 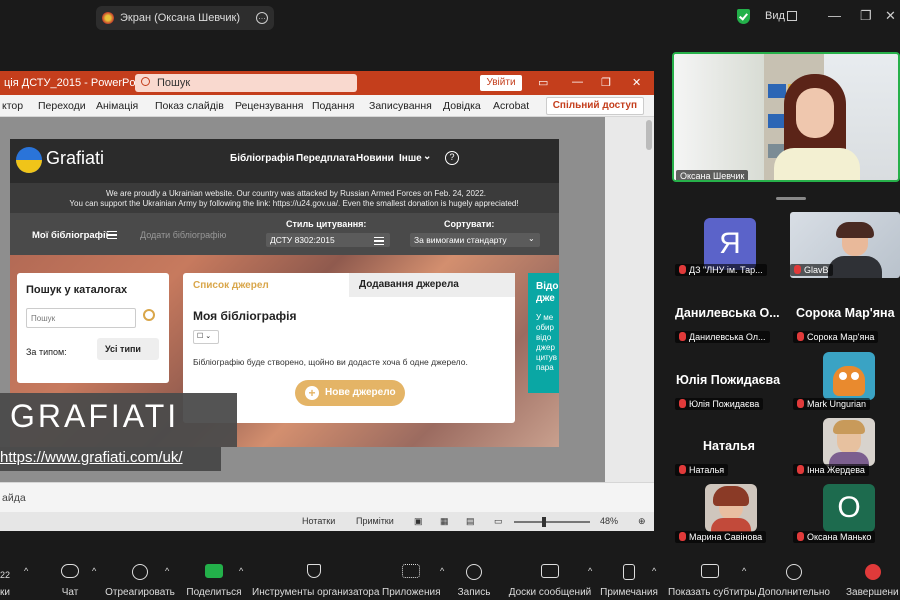 I want to click on info-text: У ме обир відо джер цитув пара, so click(x=547, y=342).